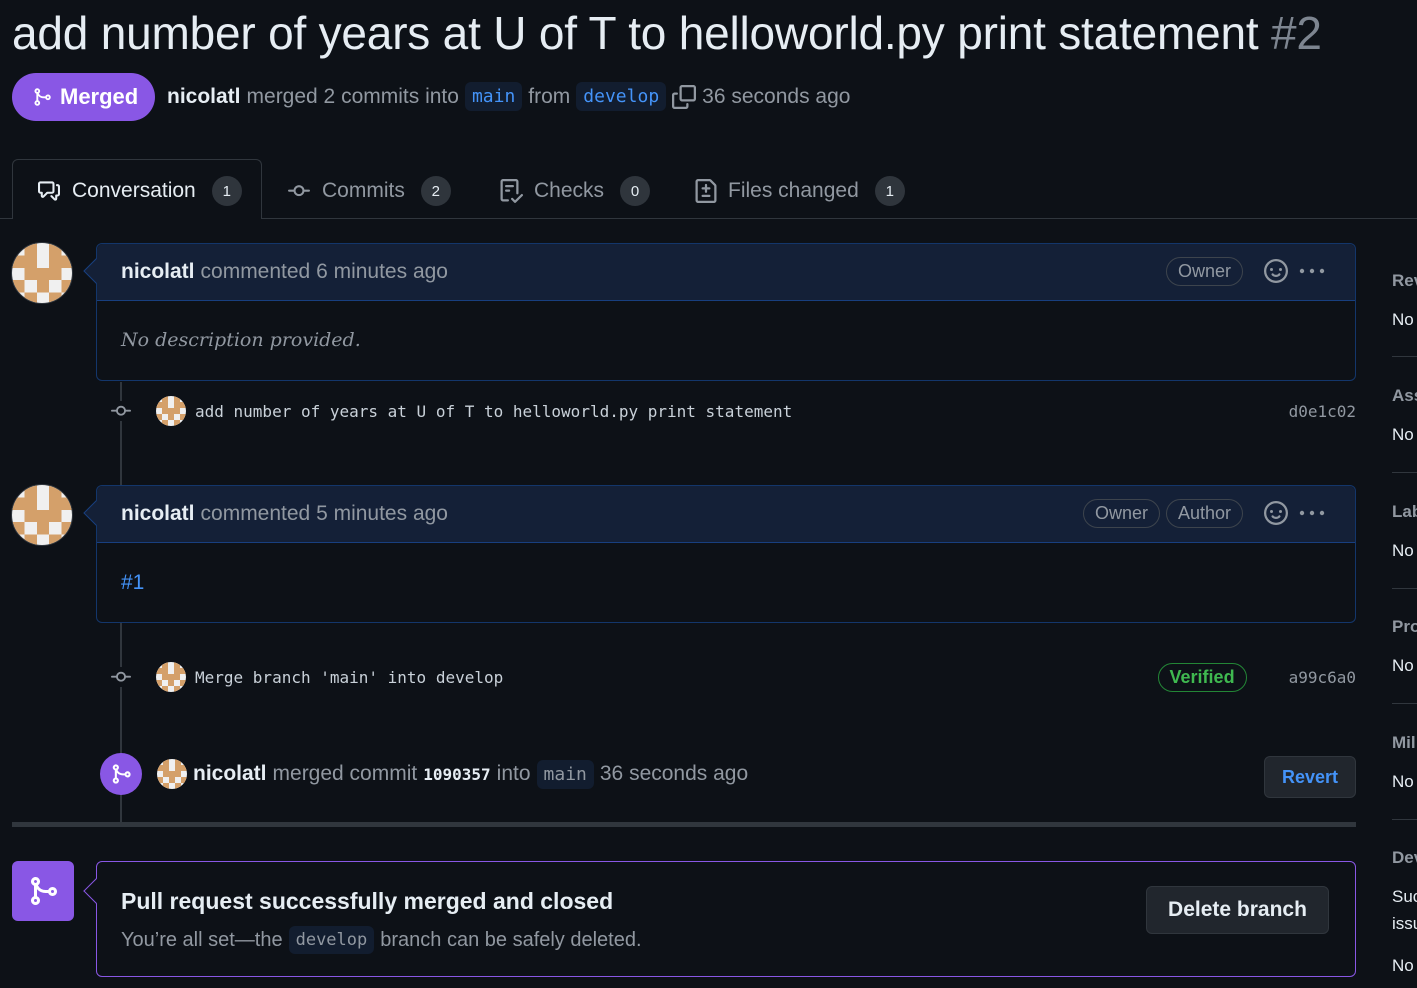 The width and height of the screenshot is (1417, 988). Describe the element at coordinates (202, 939) in the screenshot. I see `merged-text-before: You’re all set—the` at that location.